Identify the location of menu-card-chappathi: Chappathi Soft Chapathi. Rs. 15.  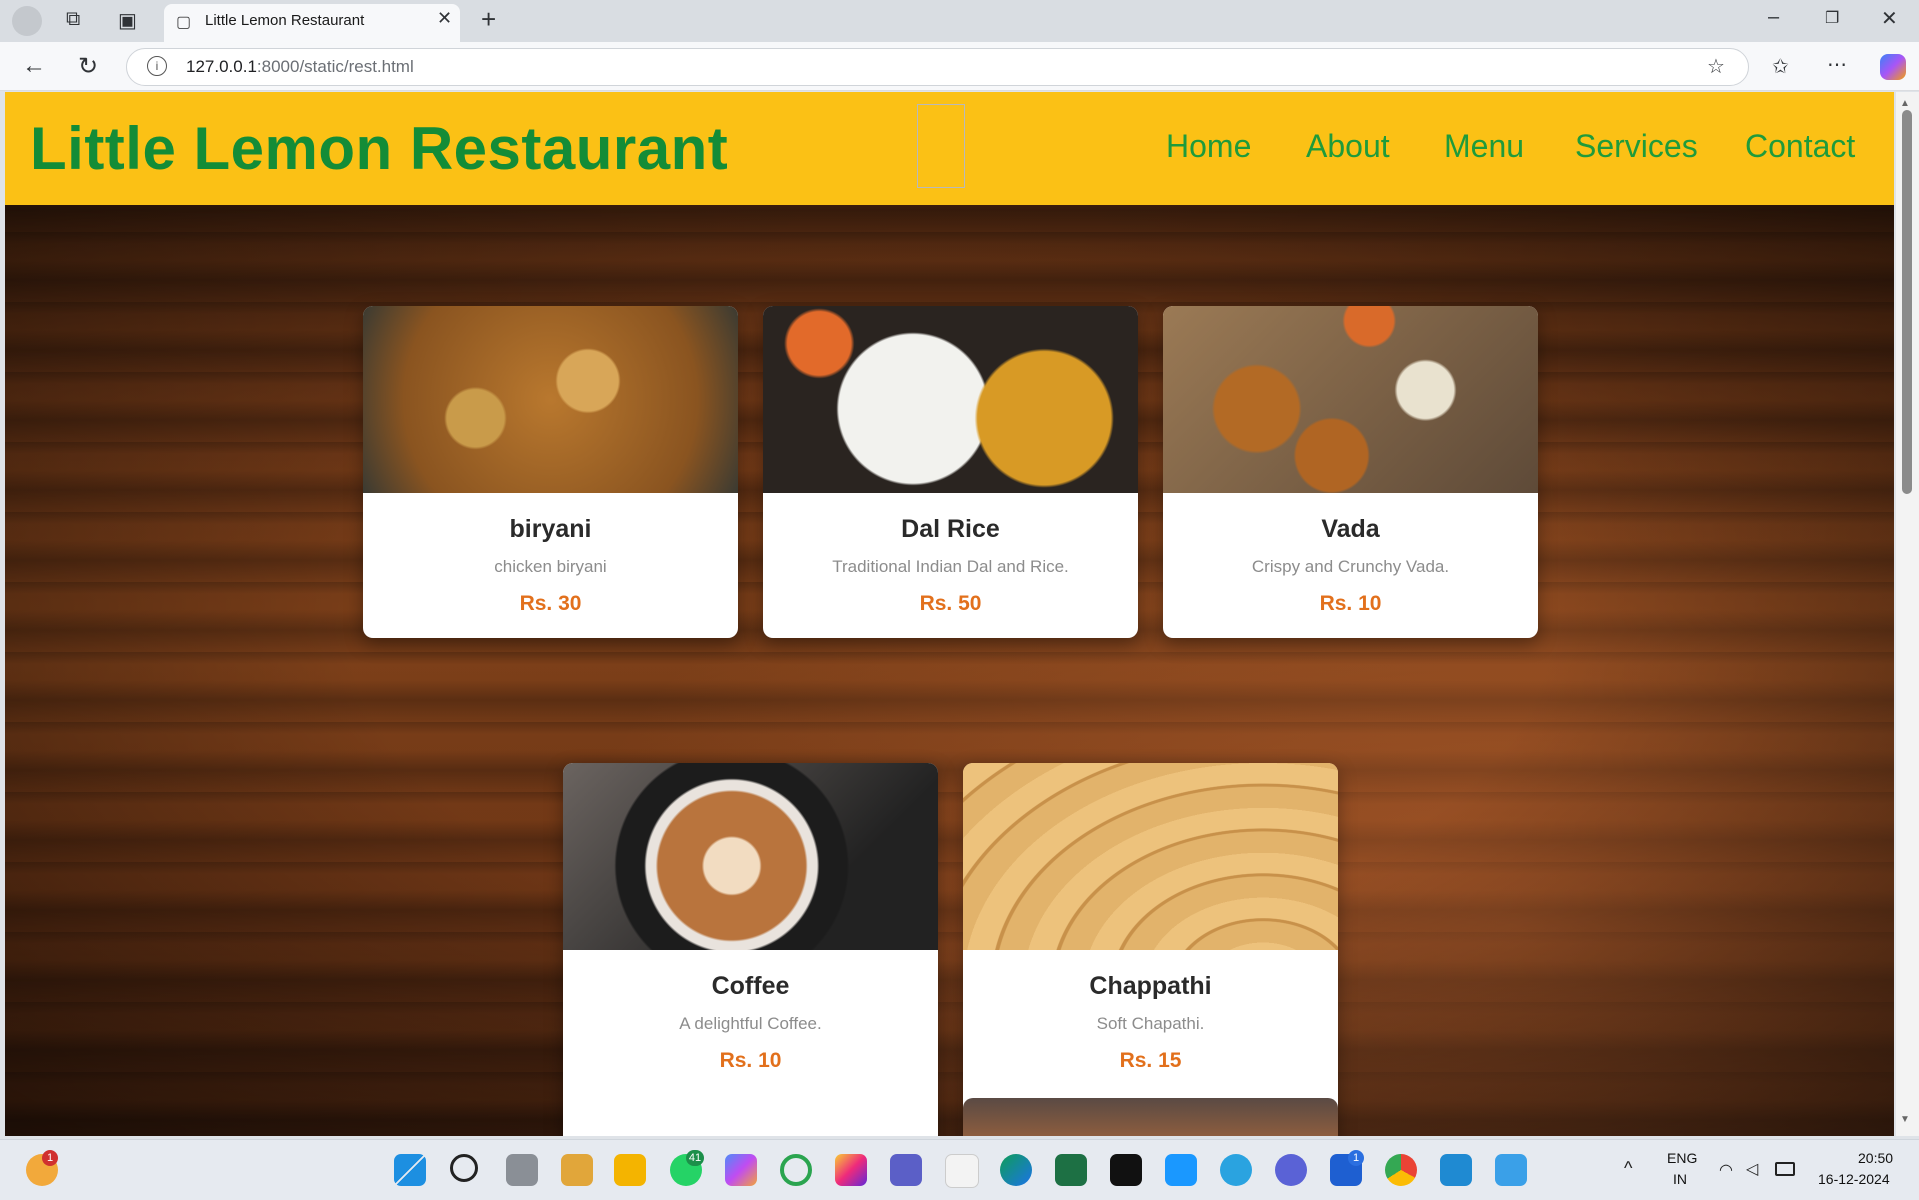
(1150, 949).